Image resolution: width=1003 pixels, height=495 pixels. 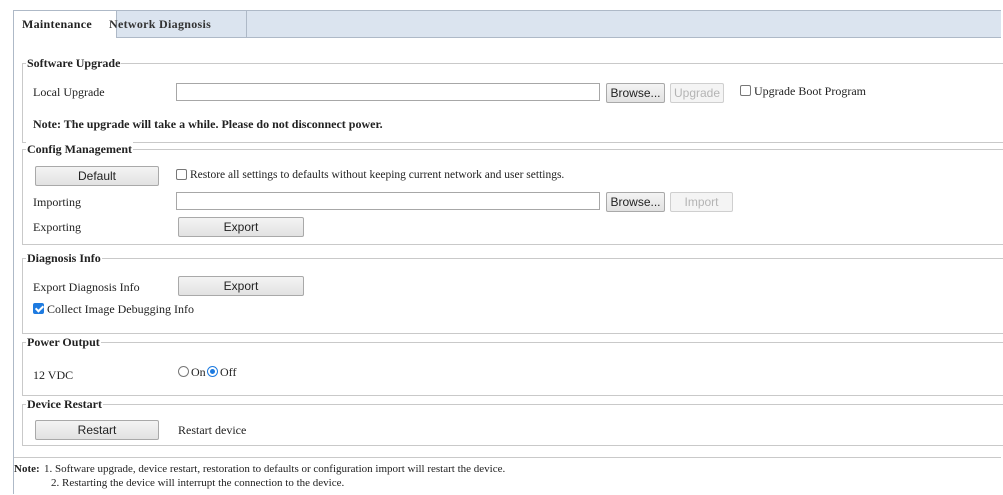 What do you see at coordinates (27, 469) in the screenshot?
I see `note-label: Note:` at bounding box center [27, 469].